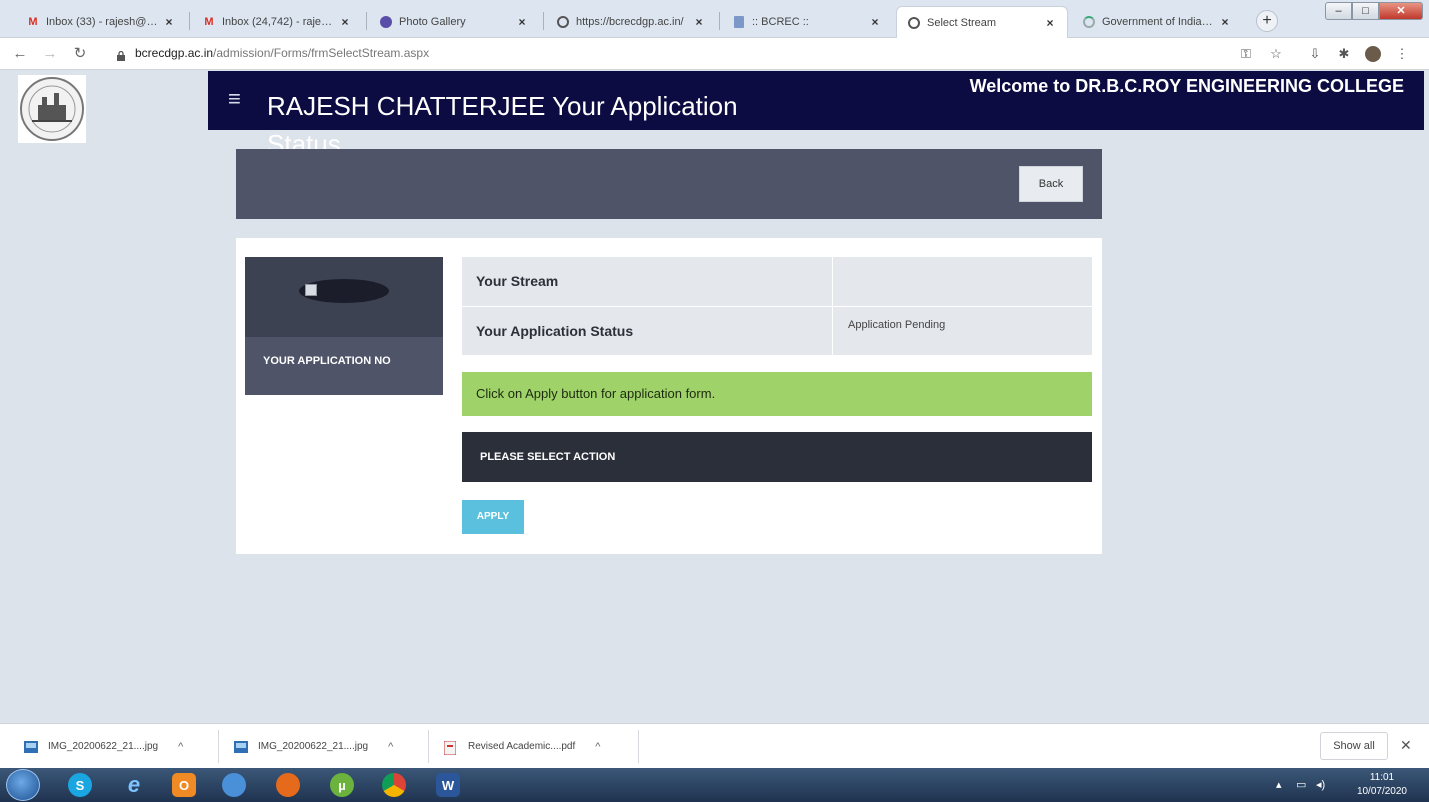 The width and height of the screenshot is (1429, 802). I want to click on network-icon: ▭, so click(1301, 784).